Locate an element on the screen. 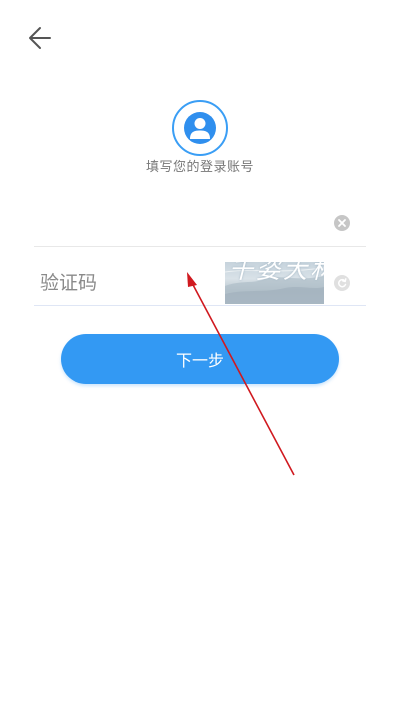  clear-account-button is located at coordinates (342, 223).